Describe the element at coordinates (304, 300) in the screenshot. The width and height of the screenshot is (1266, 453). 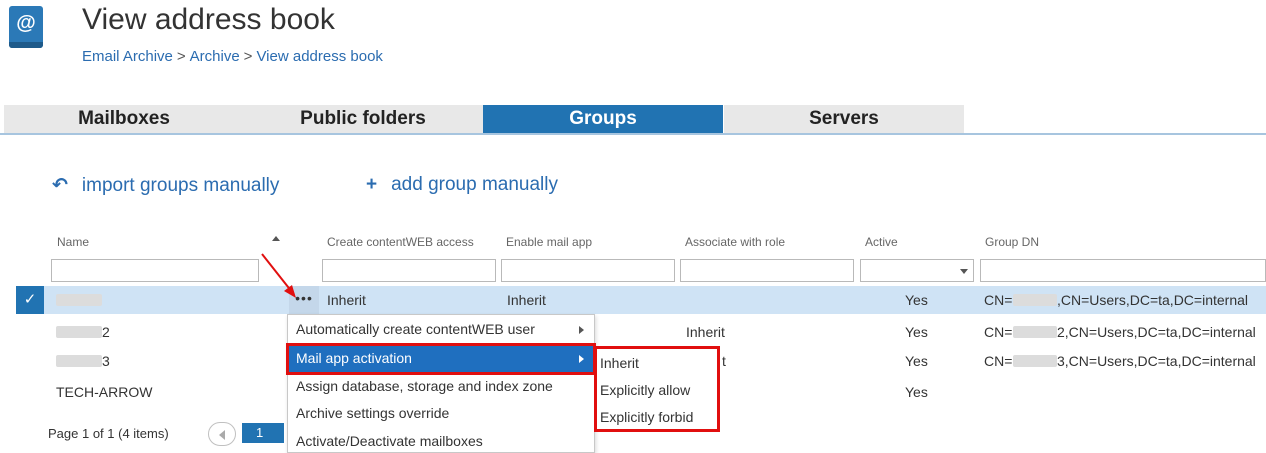
I see `row-menu-button: •••` at that location.